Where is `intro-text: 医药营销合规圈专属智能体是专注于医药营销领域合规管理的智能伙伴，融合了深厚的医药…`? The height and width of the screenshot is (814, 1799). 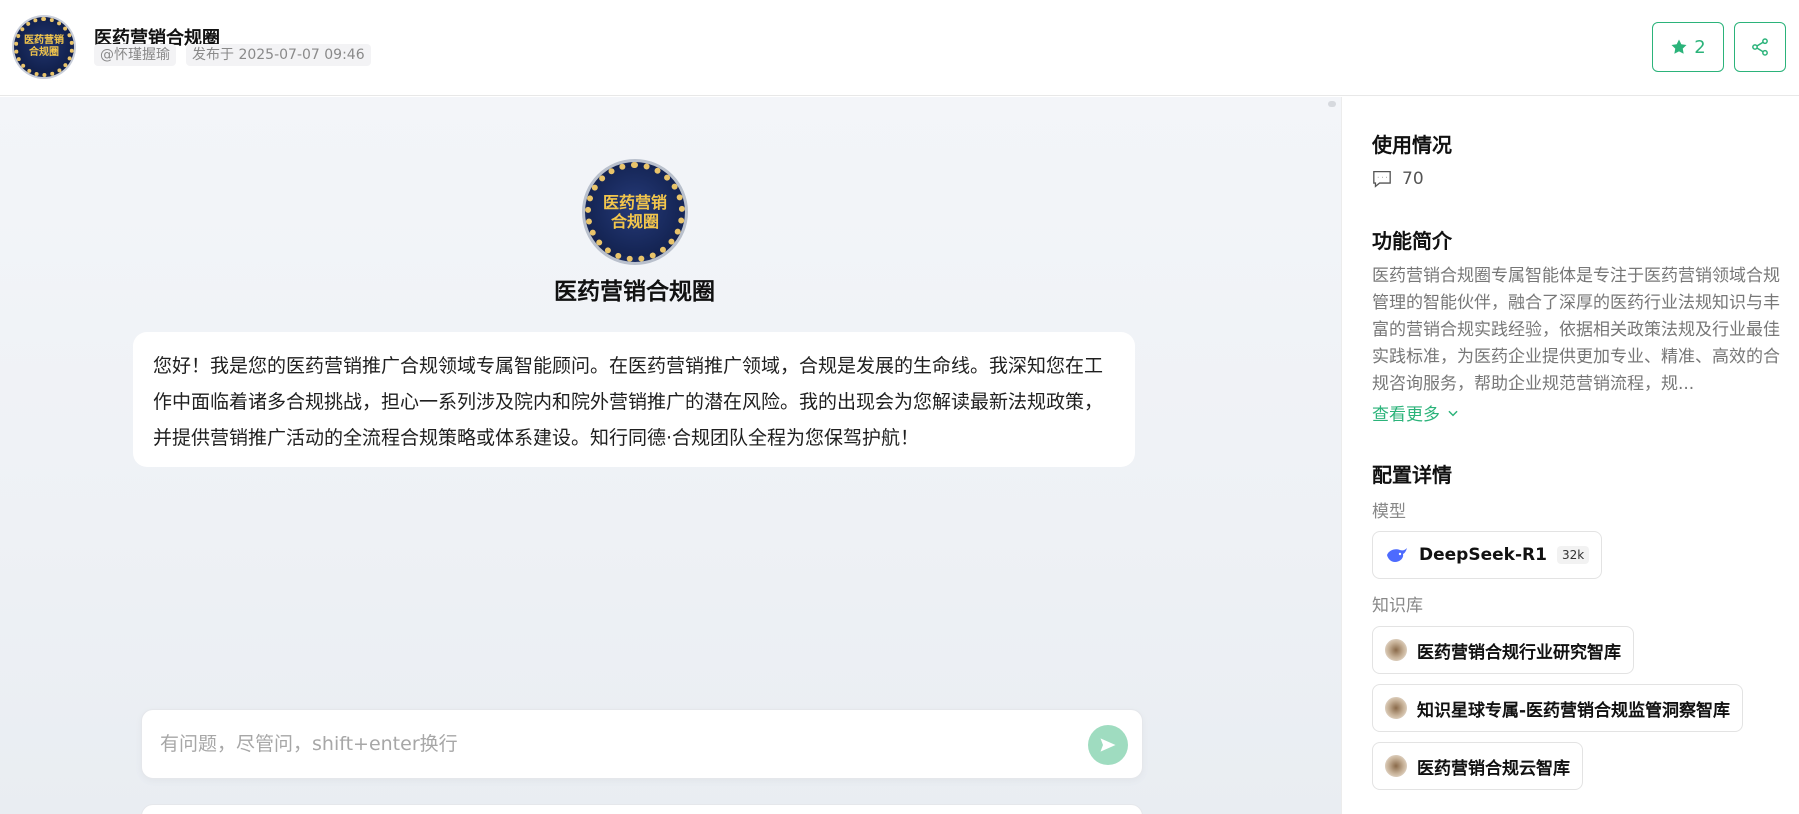
intro-text: 医药营销合规圈专属智能体是专注于医药营销领域合规管理的智能伙伴，融合了深厚的医药… is located at coordinates (1576, 330).